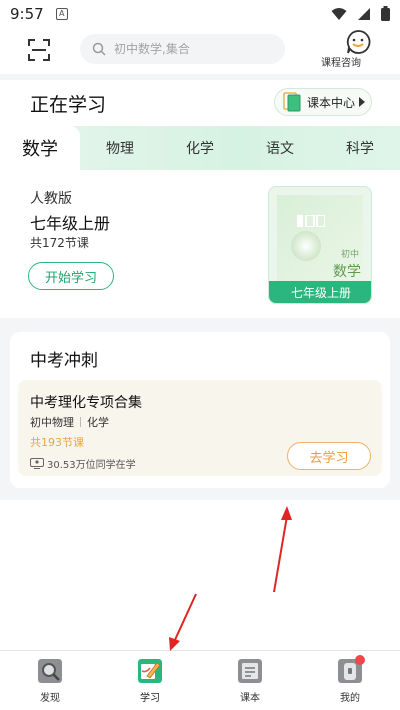 The image size is (400, 710). Describe the element at coordinates (71, 276) in the screenshot. I see `start-learning-button: 开始学习` at that location.